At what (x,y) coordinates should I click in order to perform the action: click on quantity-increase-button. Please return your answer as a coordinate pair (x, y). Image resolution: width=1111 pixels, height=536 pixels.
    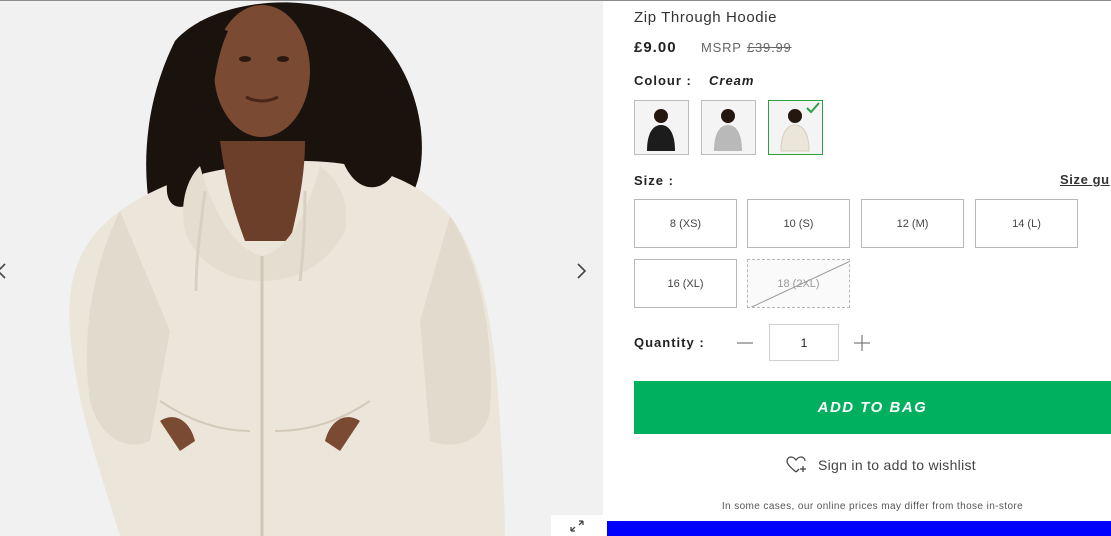
    Looking at the image, I should click on (862, 343).